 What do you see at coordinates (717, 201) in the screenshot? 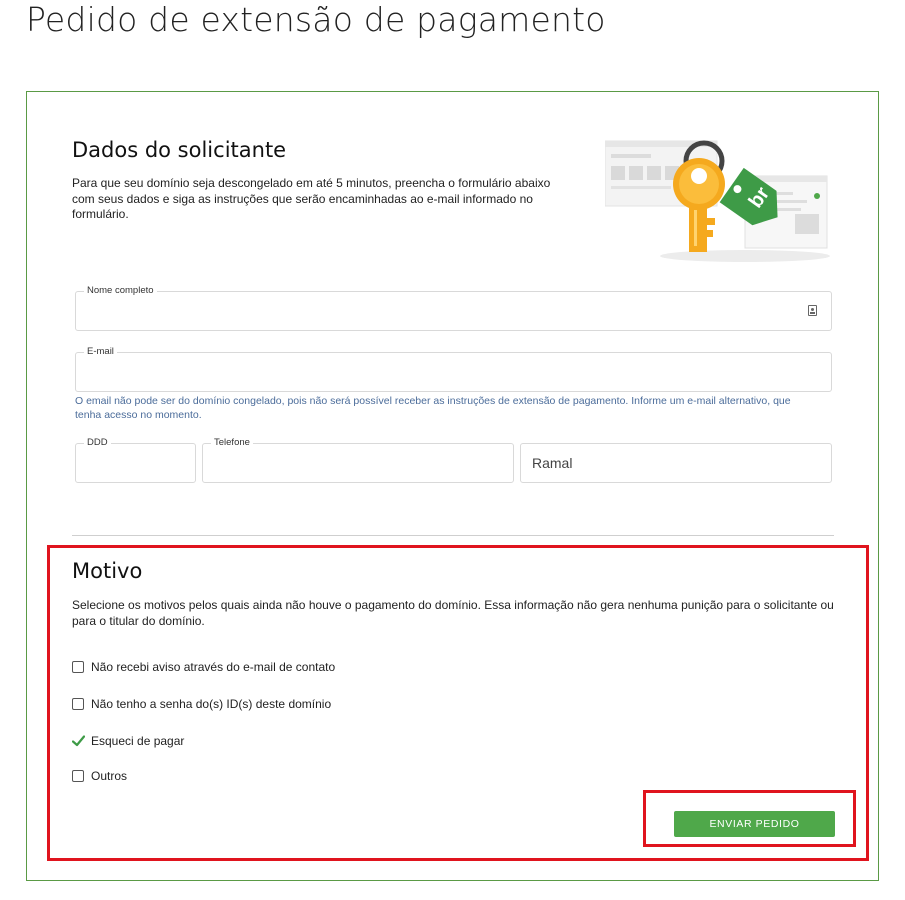
I see `keys-illustration: br` at bounding box center [717, 201].